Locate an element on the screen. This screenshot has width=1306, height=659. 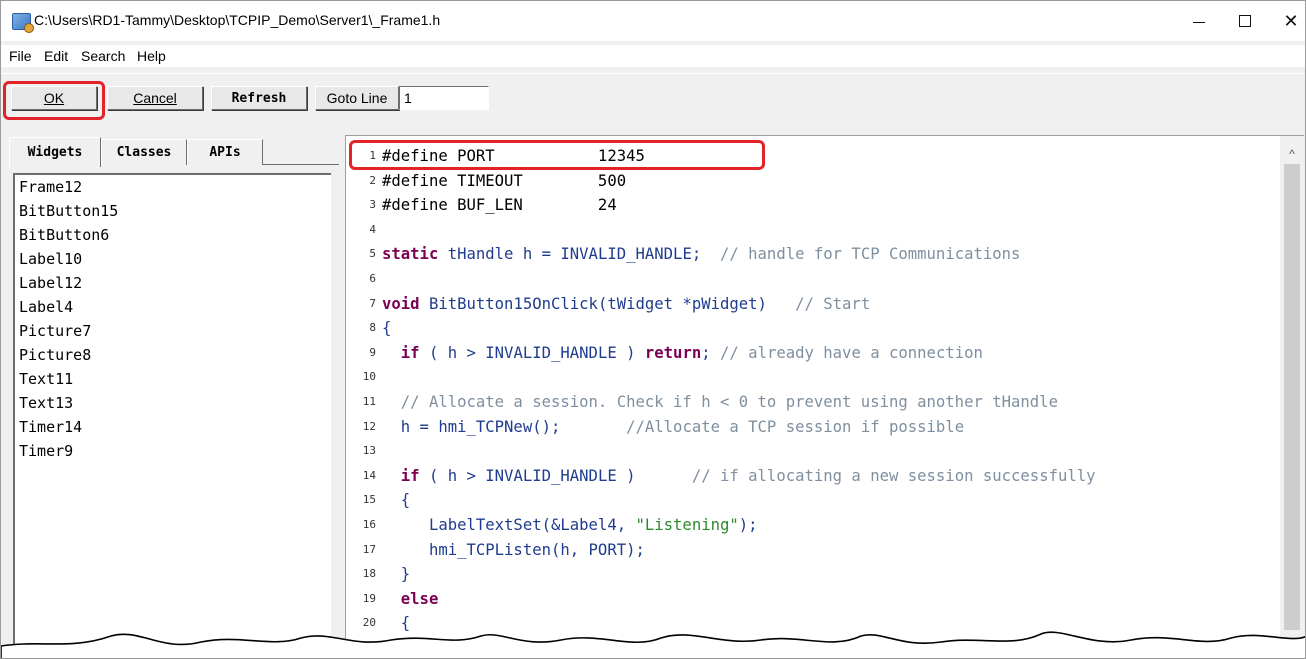
code-line: 19 else is located at coordinates (811, 599).